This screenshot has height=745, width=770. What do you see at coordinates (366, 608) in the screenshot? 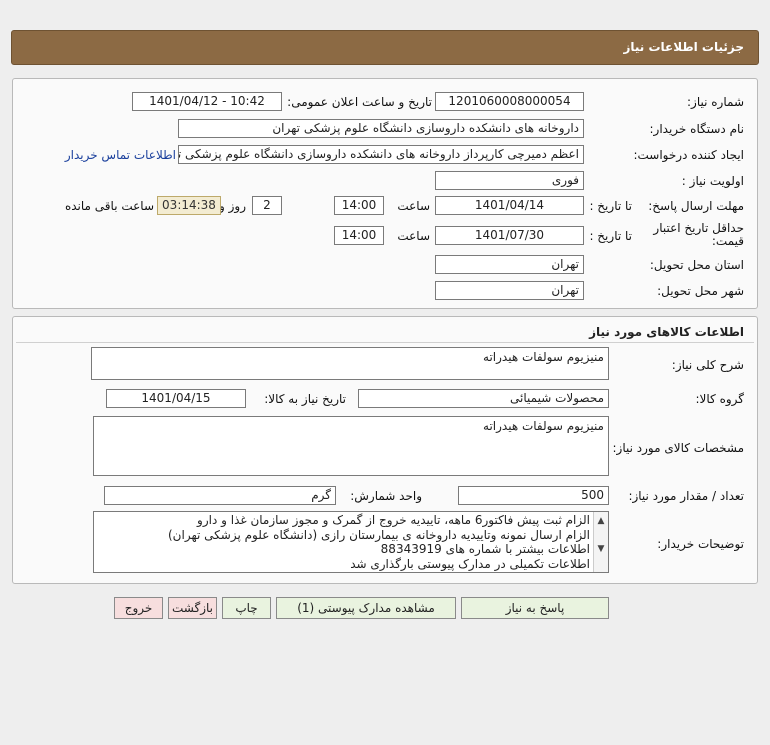
I see `view-attachments-button: مشاهده مدارک پیوستی (1)` at bounding box center [366, 608].